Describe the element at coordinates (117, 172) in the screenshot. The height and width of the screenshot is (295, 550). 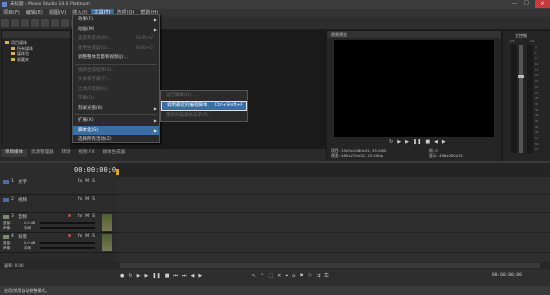
I see `cursor-marker` at that location.